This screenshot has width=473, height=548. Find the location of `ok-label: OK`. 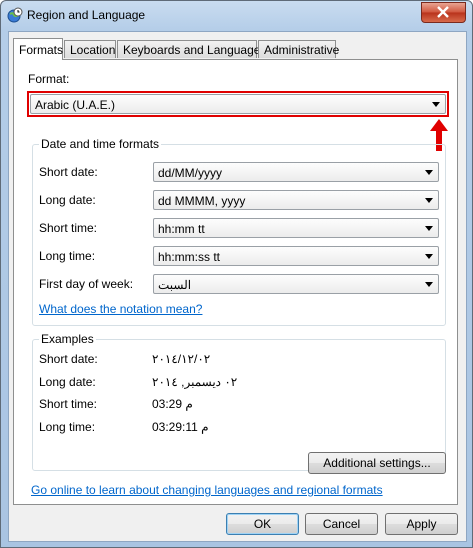

ok-label: OK is located at coordinates (262, 524).